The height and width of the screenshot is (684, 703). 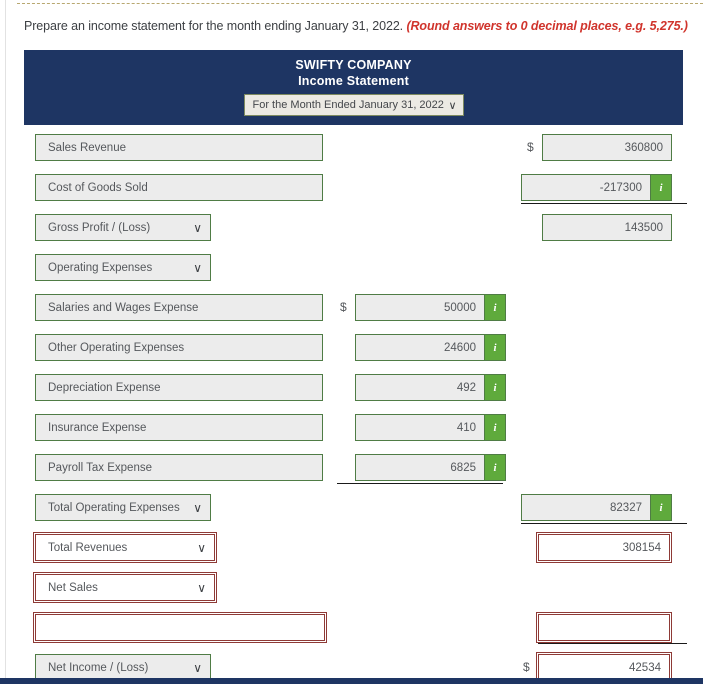 What do you see at coordinates (179, 427) in the screenshot?
I see `row-account-label: Insurance Expense` at bounding box center [179, 427].